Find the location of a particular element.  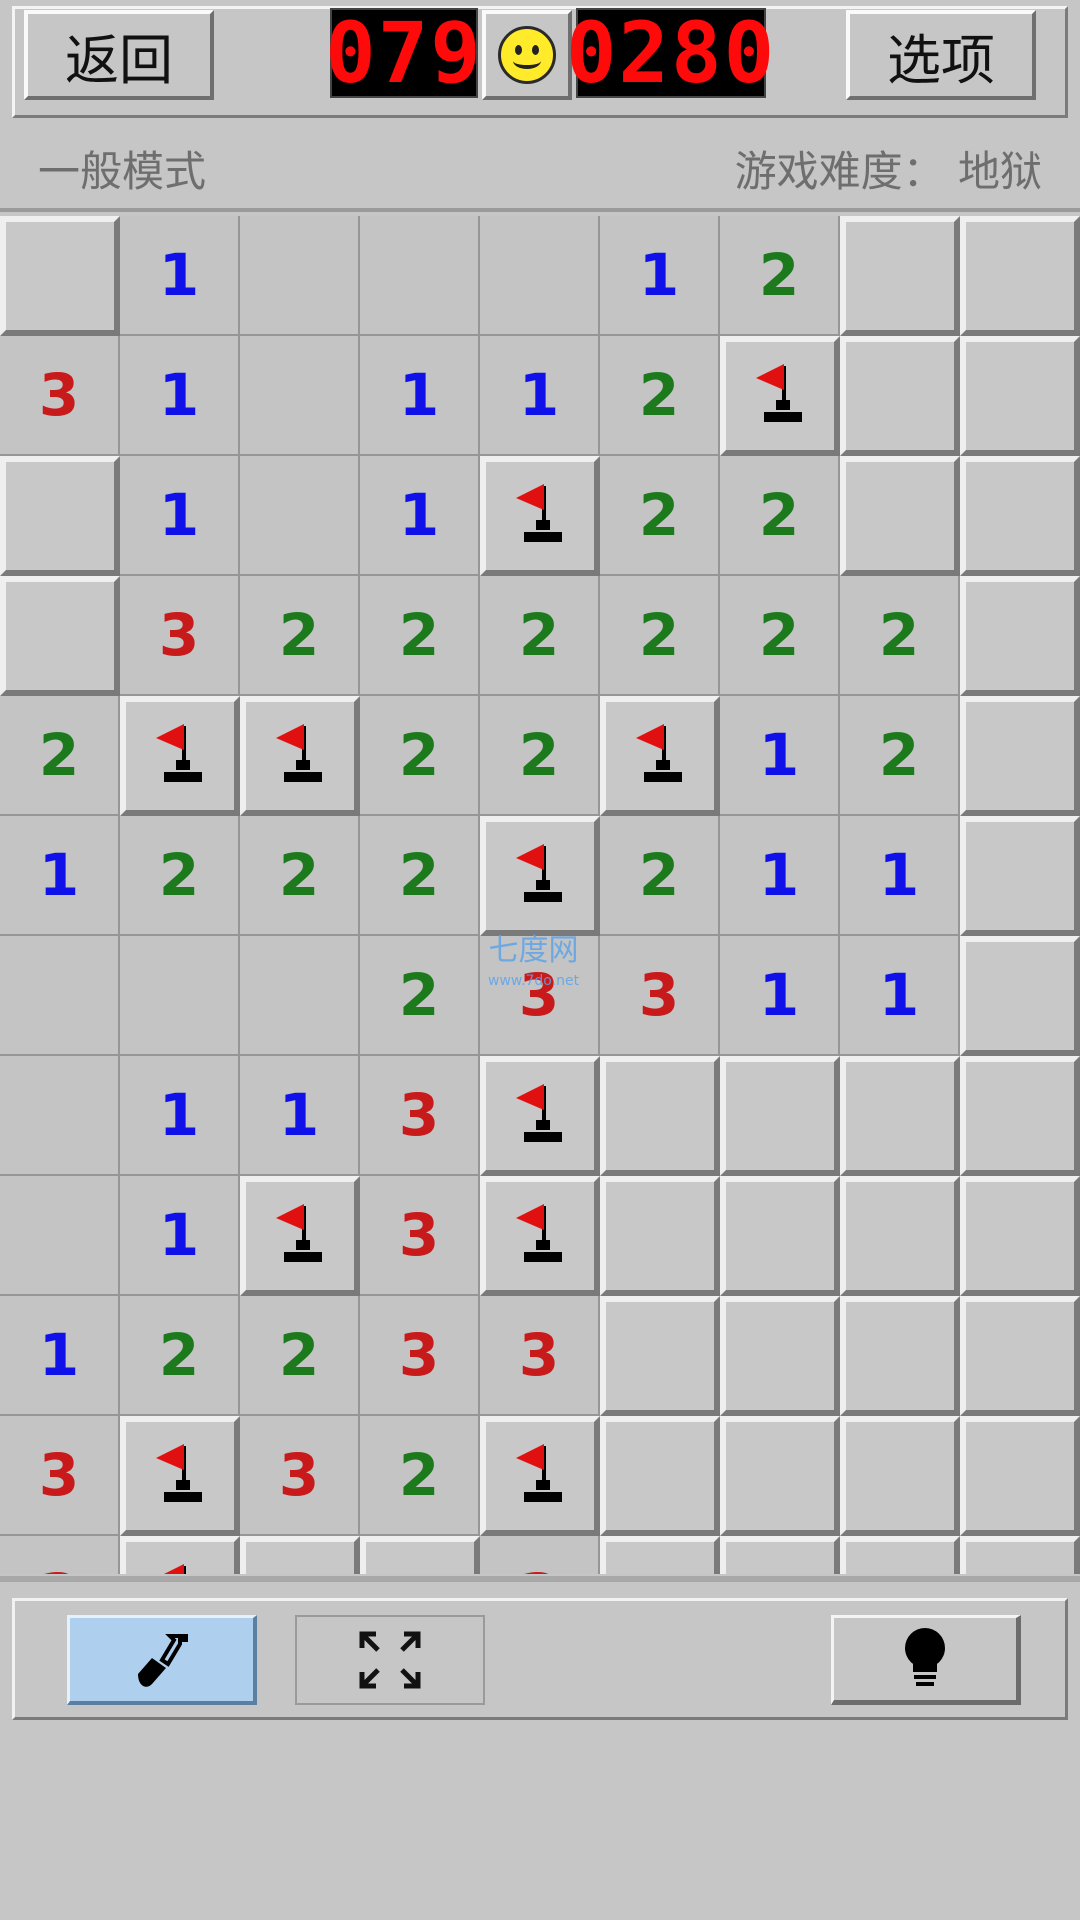

dig-mode-button is located at coordinates (162, 1660).